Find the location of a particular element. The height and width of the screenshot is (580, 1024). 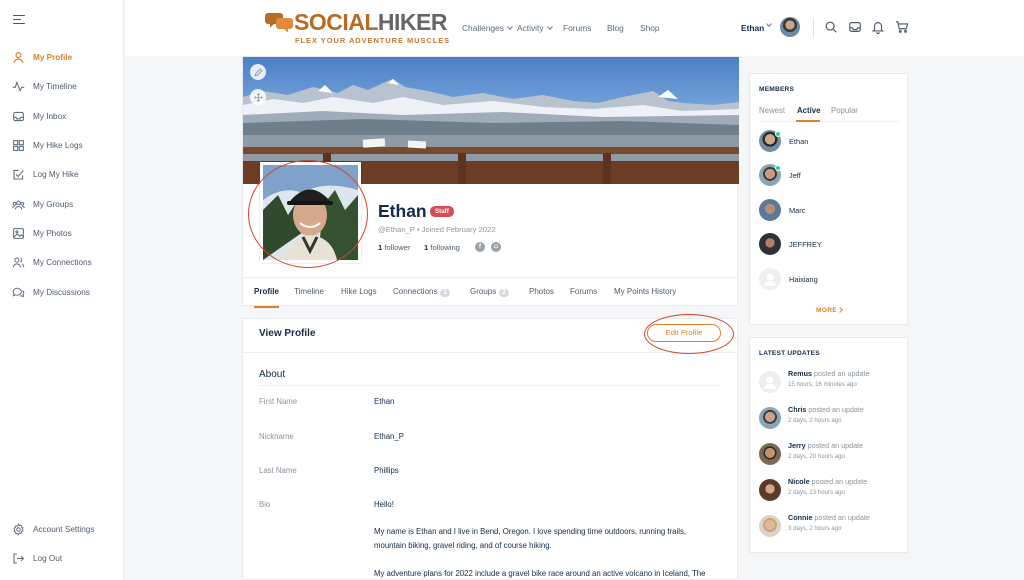

menu-toggle-icon is located at coordinates (19, 20).